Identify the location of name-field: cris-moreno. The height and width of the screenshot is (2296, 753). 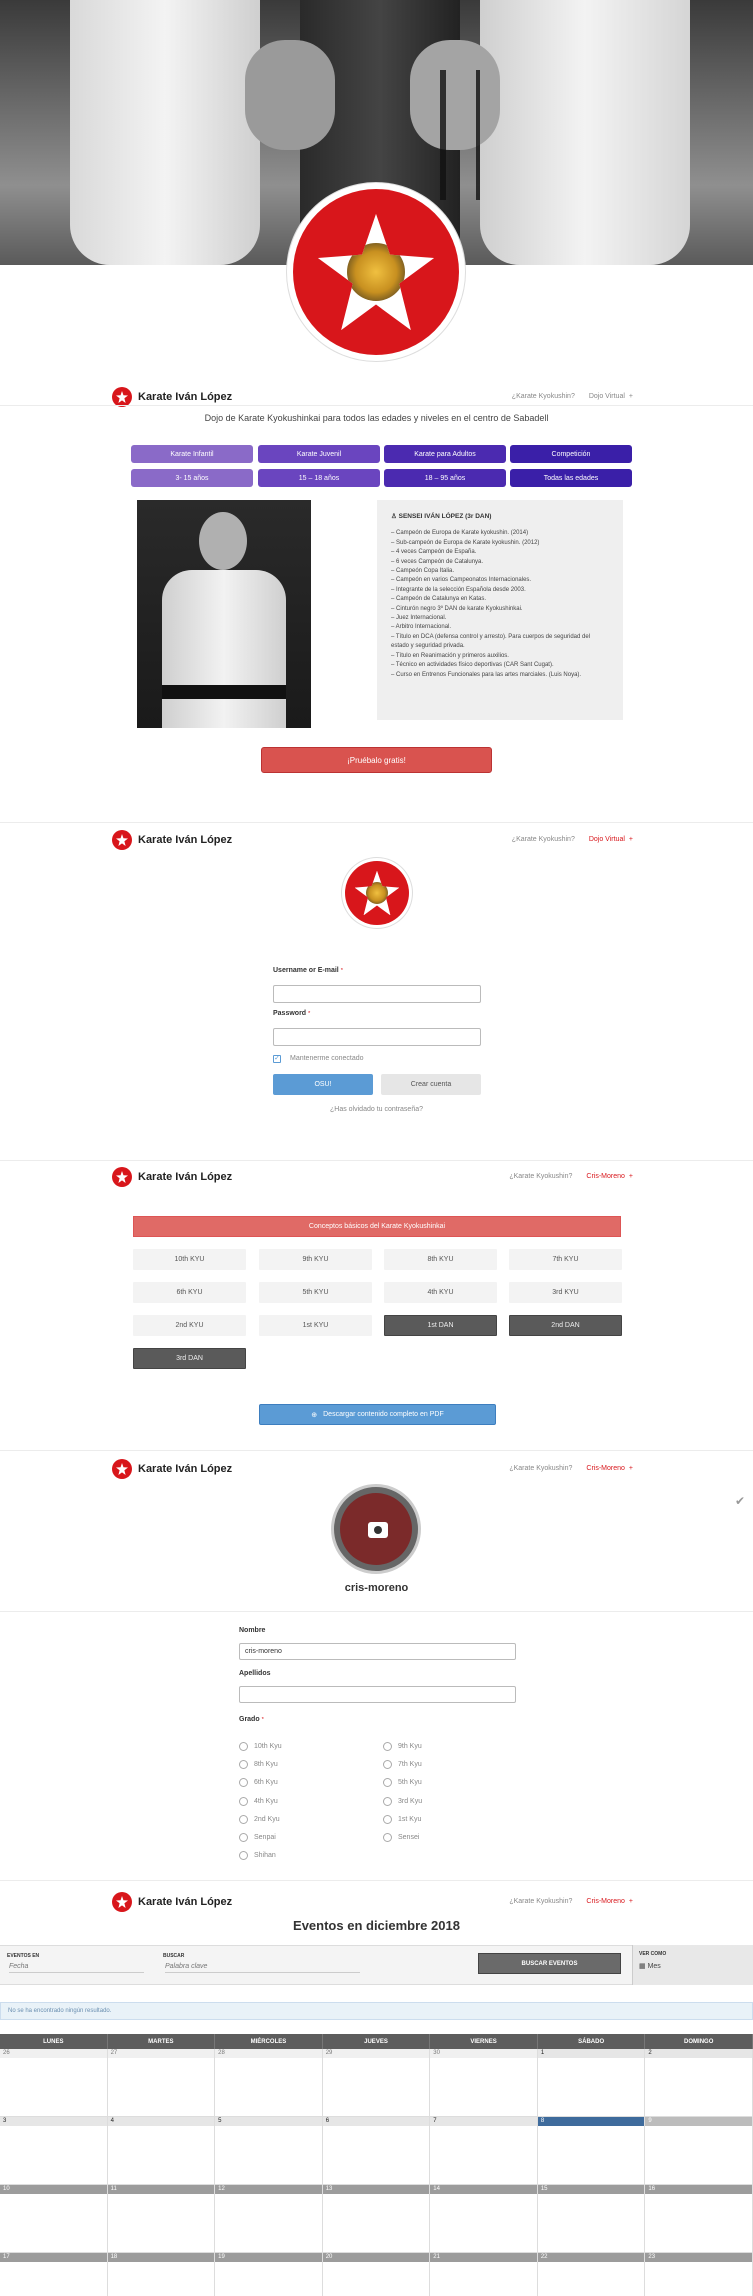
(377, 1651).